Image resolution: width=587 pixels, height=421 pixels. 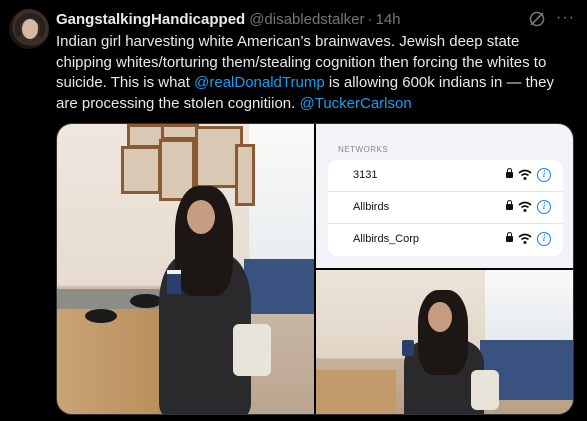 What do you see at coordinates (365, 175) in the screenshot?
I see `network-name: 3131` at bounding box center [365, 175].